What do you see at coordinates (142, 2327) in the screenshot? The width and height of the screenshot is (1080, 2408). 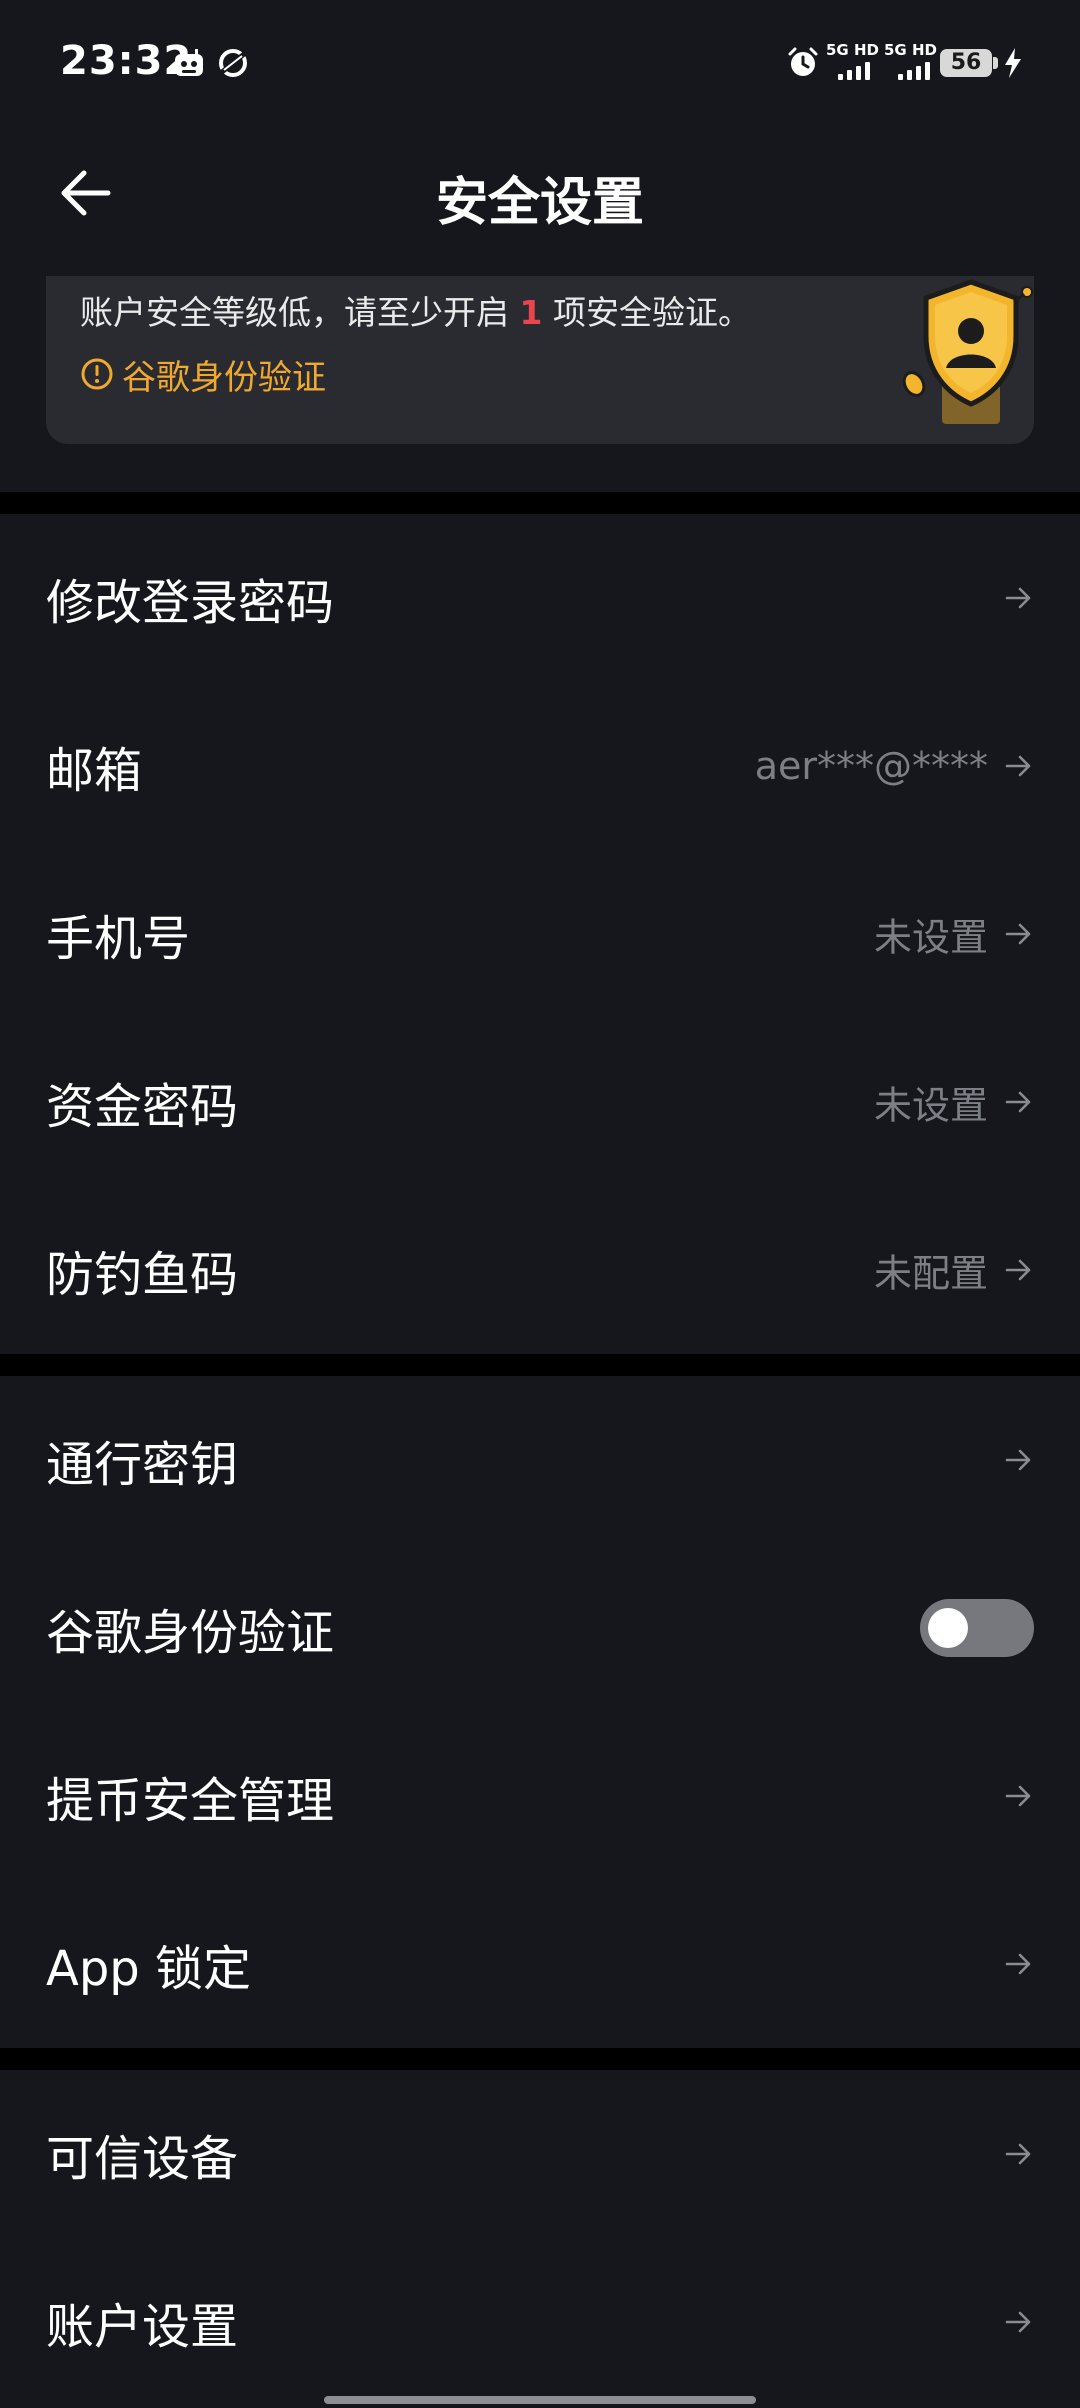 I see `row-label: 账户设置` at bounding box center [142, 2327].